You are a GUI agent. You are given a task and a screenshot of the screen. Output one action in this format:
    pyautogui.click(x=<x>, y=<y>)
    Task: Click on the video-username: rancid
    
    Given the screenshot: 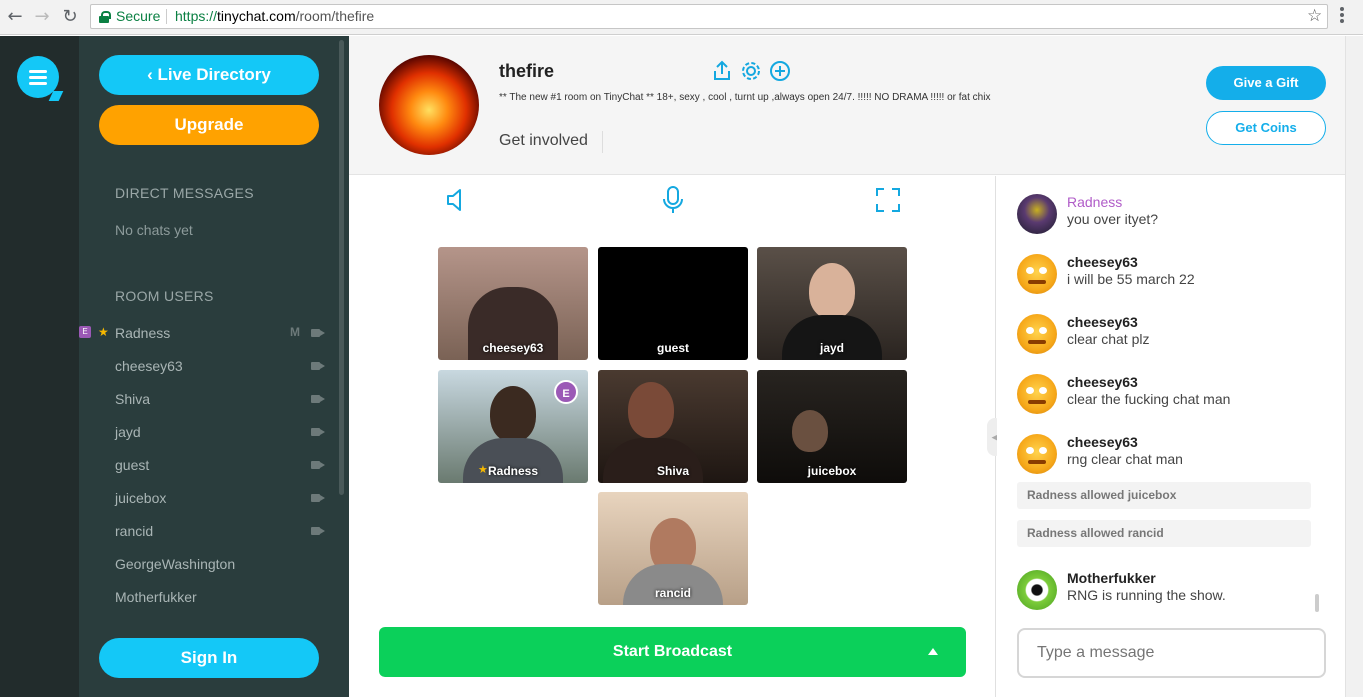 What is the action you would take?
    pyautogui.click(x=672, y=593)
    